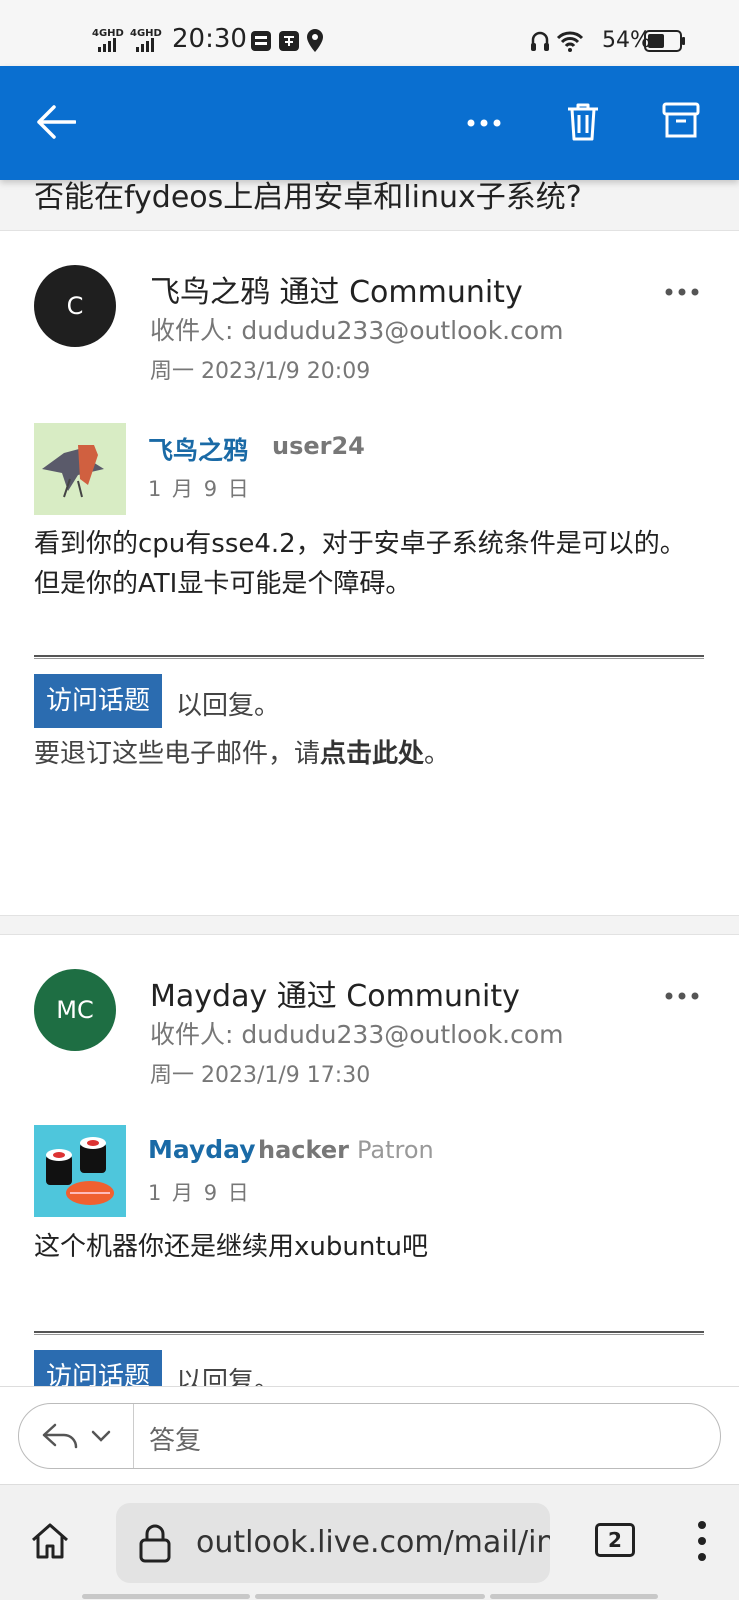  Describe the element at coordinates (101, 1436) in the screenshot. I see `chevron-down-icon` at that location.